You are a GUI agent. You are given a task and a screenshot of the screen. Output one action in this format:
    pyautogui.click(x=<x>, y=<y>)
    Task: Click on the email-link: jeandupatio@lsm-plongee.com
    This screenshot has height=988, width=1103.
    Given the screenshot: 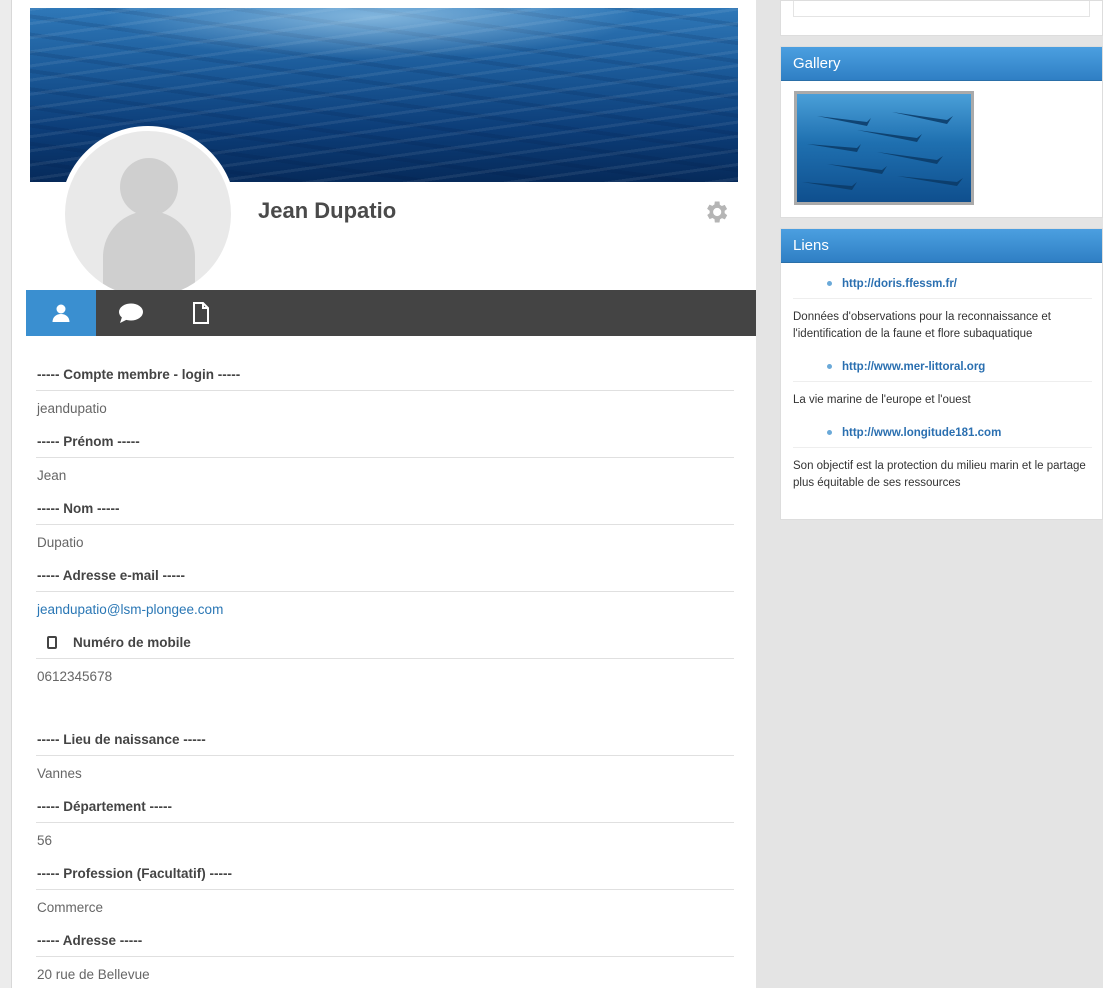 What is the action you would take?
    pyautogui.click(x=130, y=609)
    